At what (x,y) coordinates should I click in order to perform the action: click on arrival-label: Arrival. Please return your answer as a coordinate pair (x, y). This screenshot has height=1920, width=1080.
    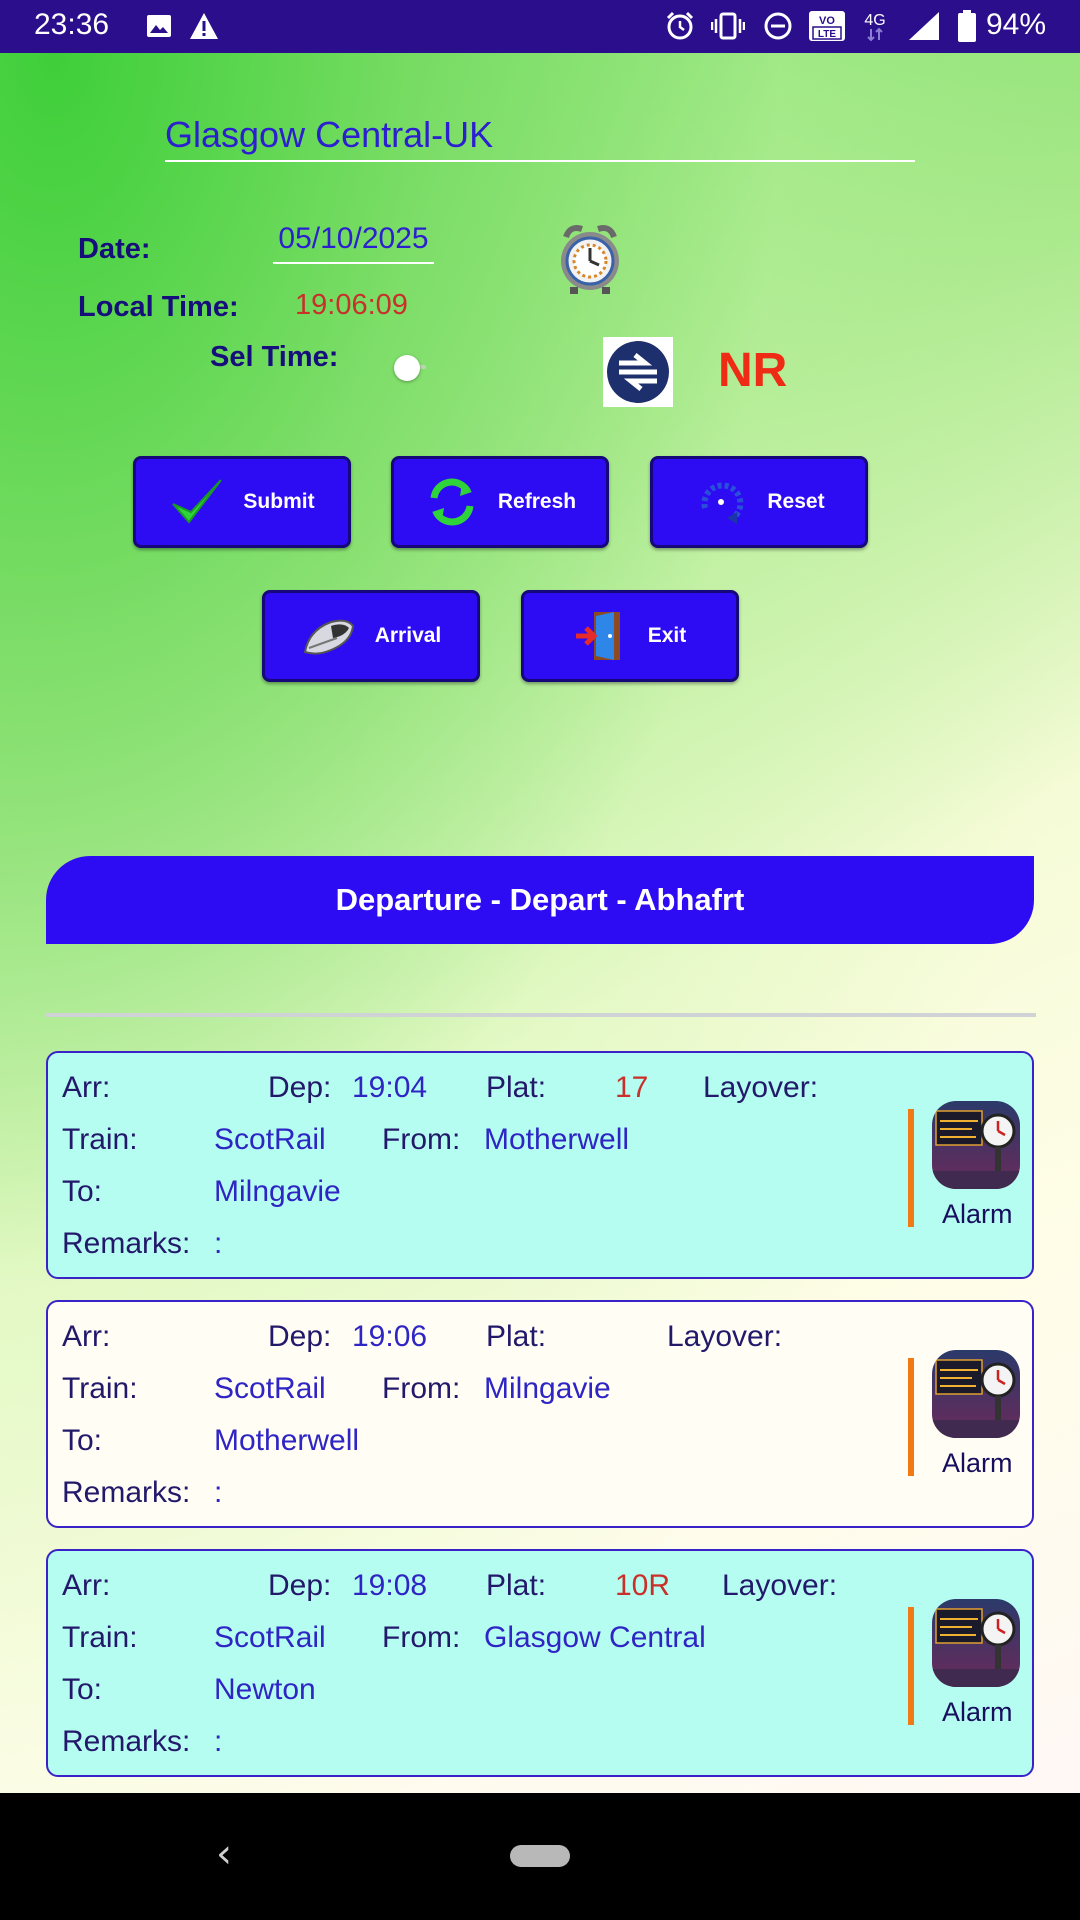
    Looking at the image, I should click on (408, 635).